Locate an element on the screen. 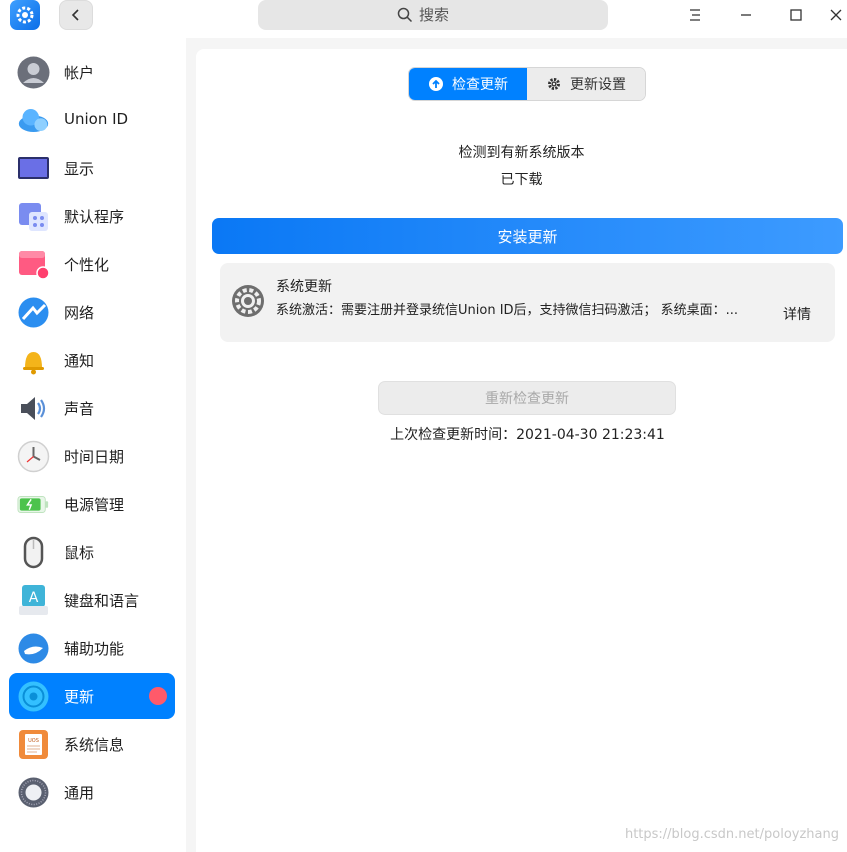  bell-icon is located at coordinates (33, 360).